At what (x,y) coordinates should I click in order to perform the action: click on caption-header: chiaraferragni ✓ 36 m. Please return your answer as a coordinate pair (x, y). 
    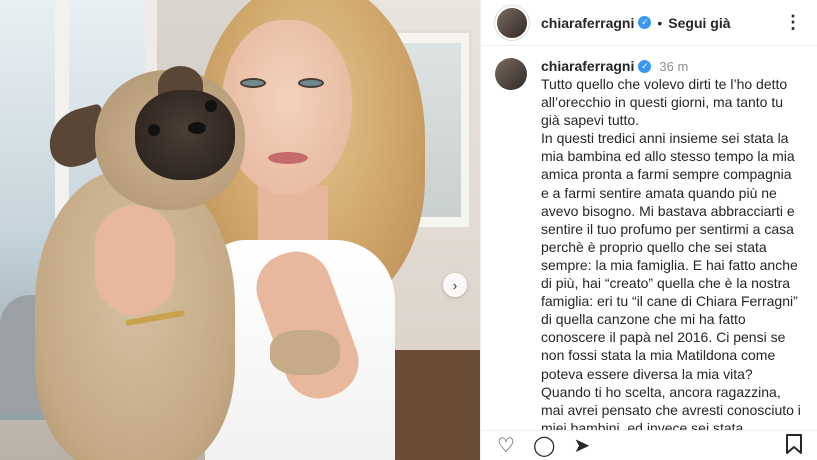
    Looking at the image, I should click on (672, 66).